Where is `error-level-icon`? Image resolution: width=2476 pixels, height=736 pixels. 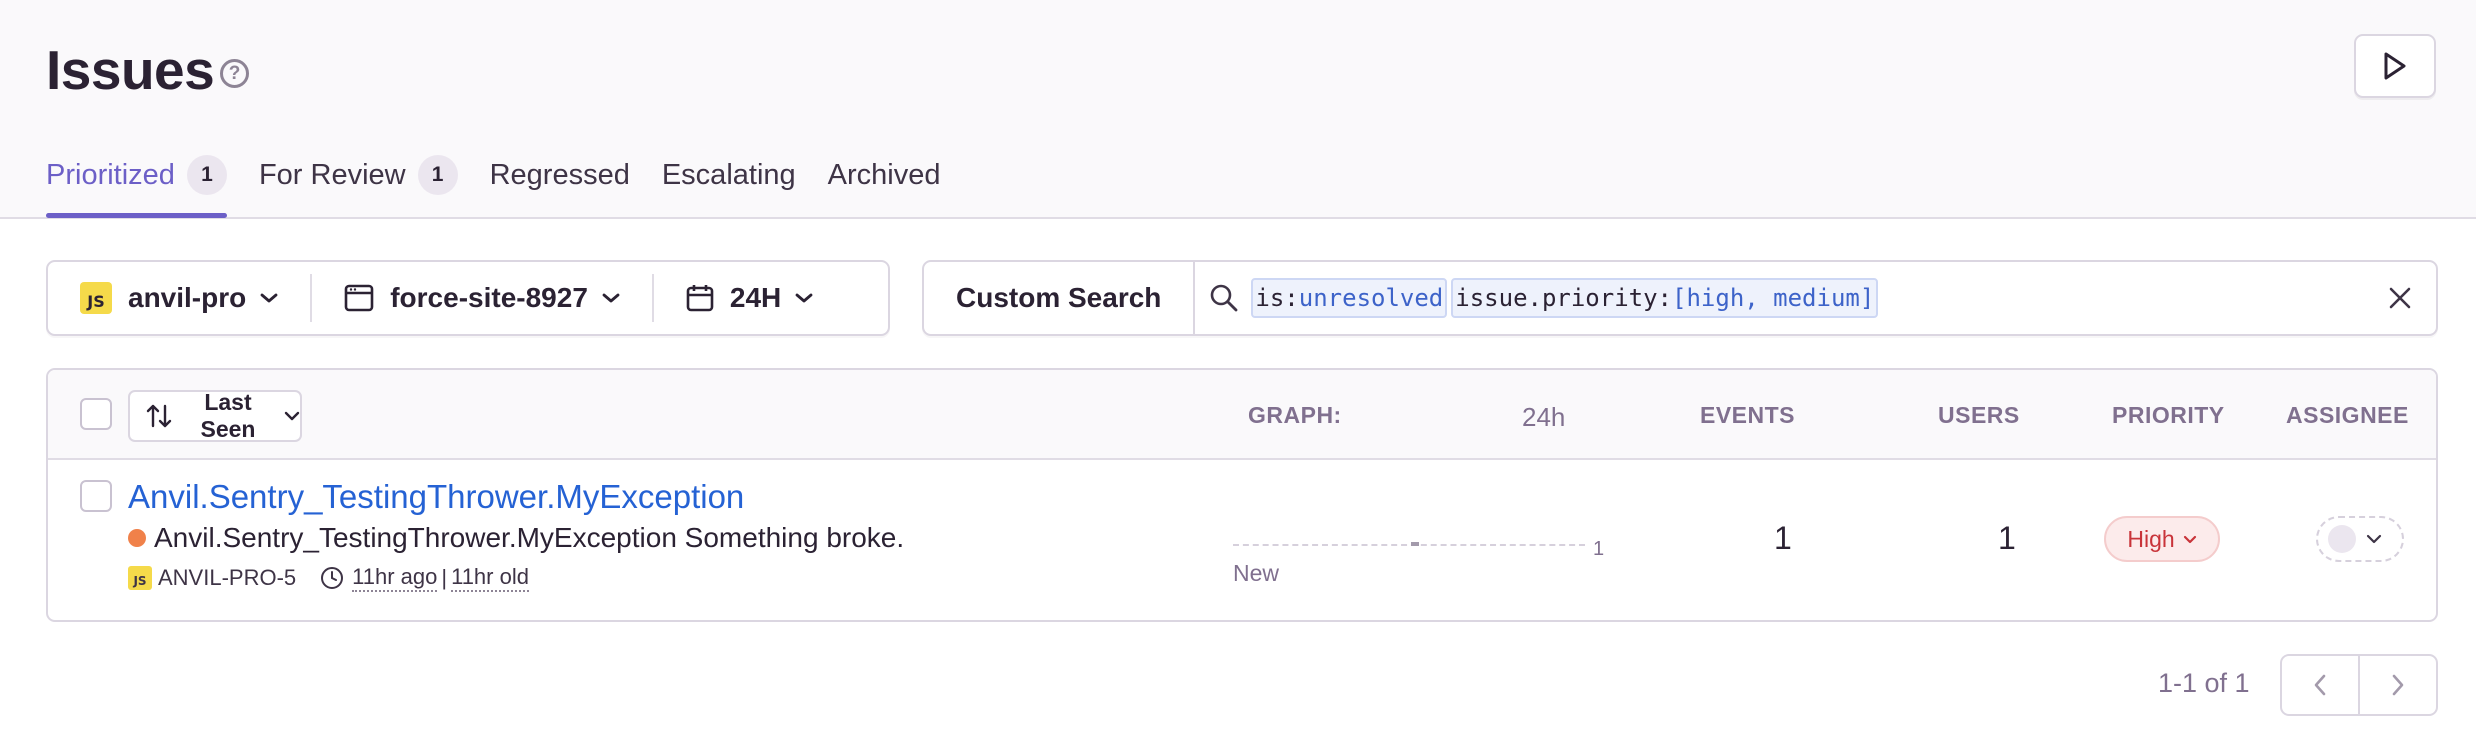 error-level-icon is located at coordinates (137, 538).